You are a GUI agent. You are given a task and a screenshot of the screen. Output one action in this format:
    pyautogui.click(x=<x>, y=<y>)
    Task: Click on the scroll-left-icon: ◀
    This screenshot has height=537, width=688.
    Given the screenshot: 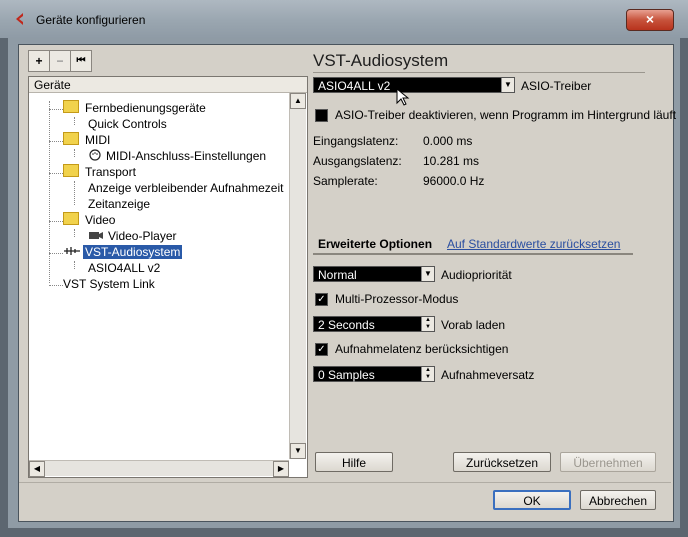 What is the action you would take?
    pyautogui.click(x=37, y=469)
    